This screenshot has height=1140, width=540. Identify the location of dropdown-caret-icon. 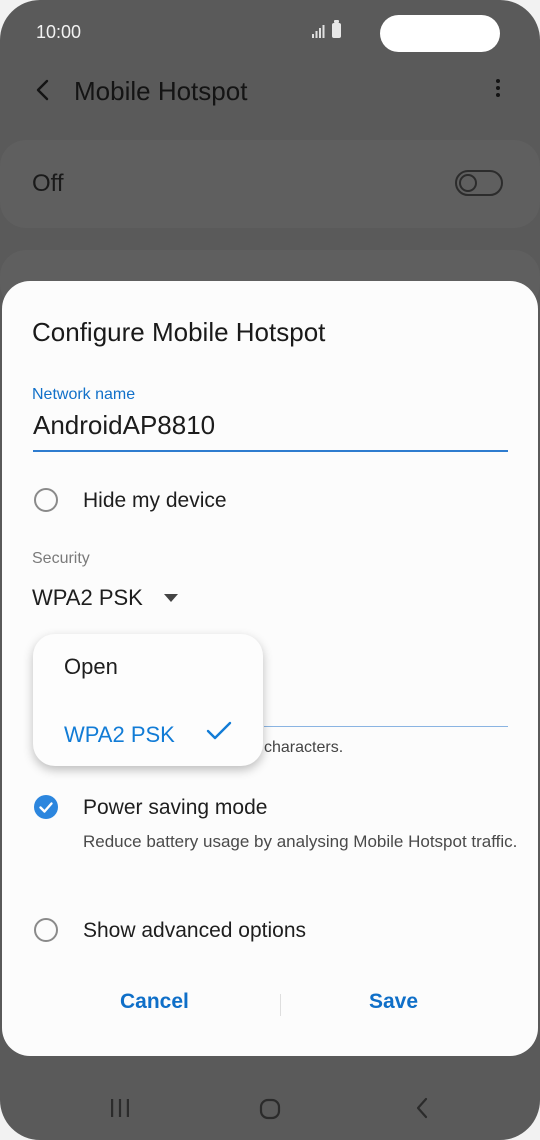
(171, 598).